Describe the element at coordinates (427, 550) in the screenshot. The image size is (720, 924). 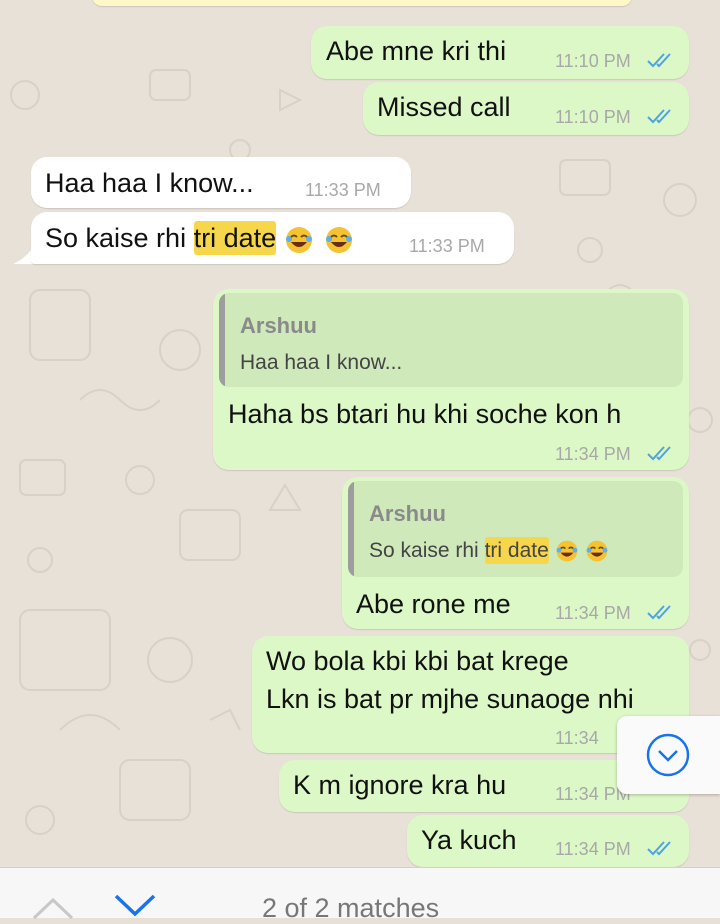
I see `quoted-text-part: So kaise rhi` at that location.